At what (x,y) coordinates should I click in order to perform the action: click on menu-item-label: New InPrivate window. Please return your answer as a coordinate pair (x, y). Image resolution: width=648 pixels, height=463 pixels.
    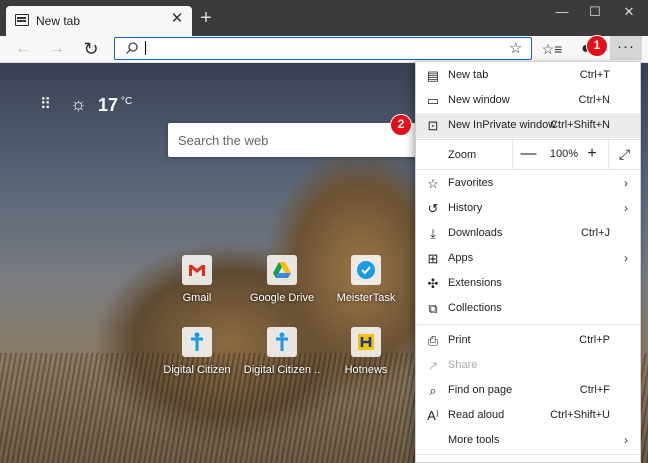
    Looking at the image, I should click on (502, 125).